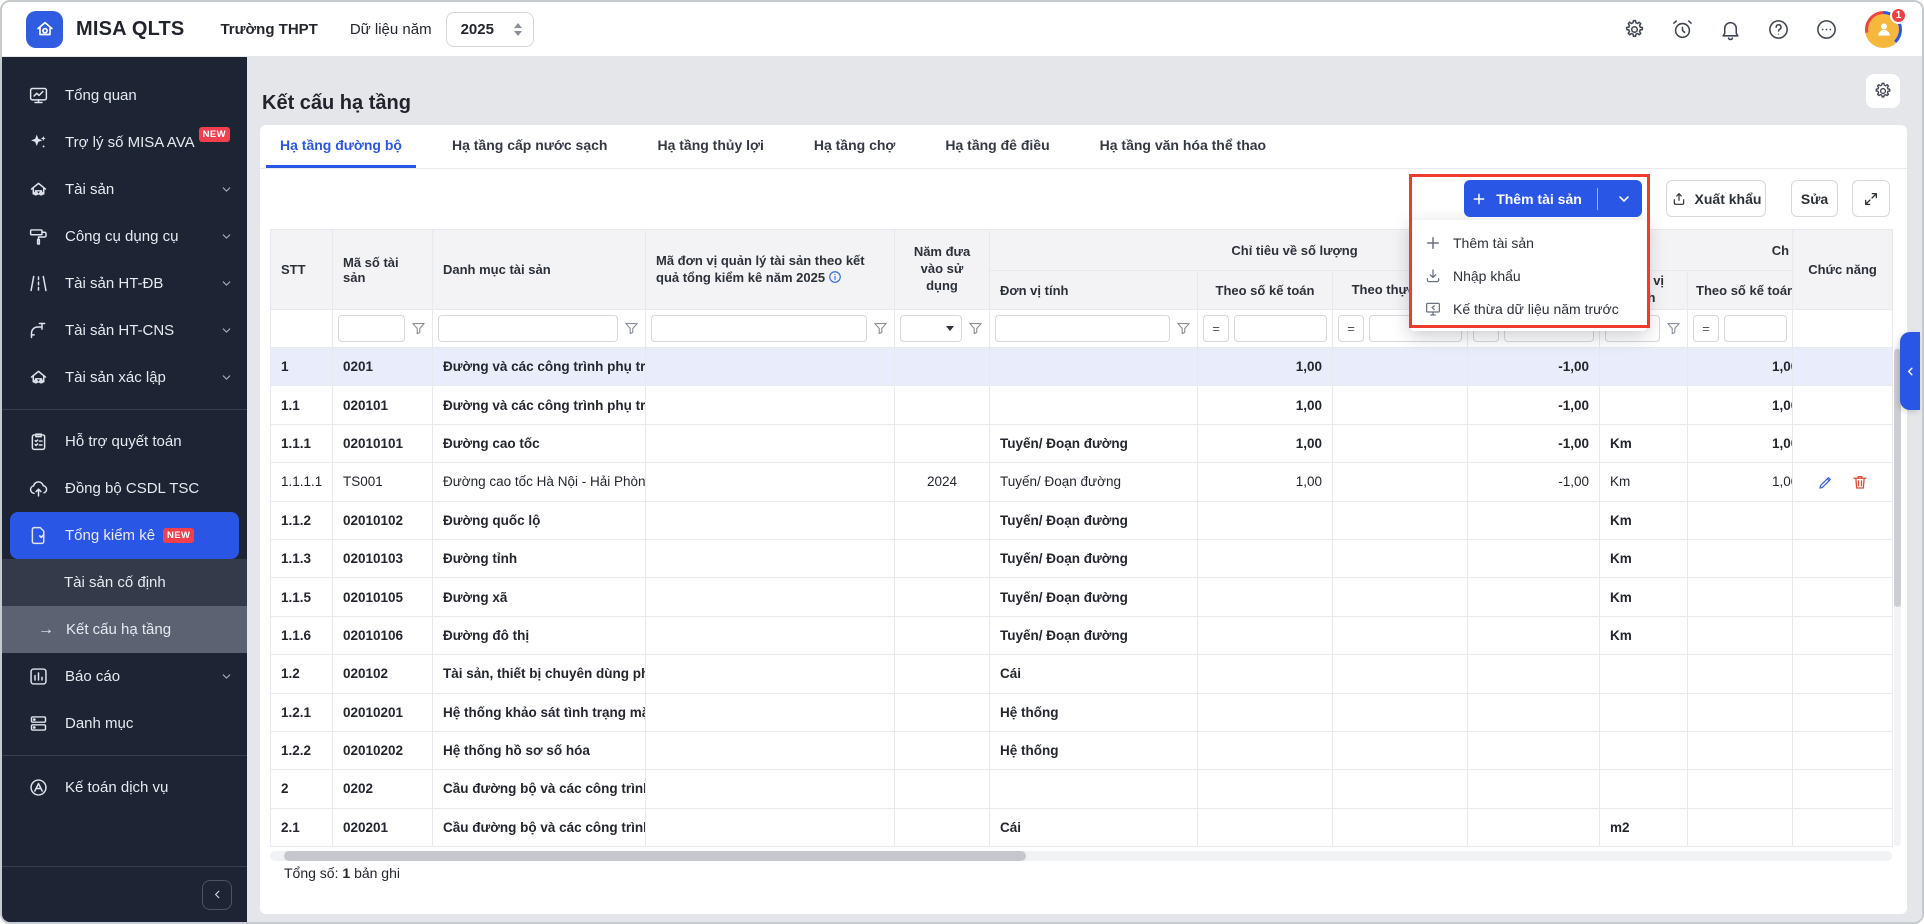  What do you see at coordinates (655, 856) in the screenshot?
I see `horizontal-scrollbar-thumb` at bounding box center [655, 856].